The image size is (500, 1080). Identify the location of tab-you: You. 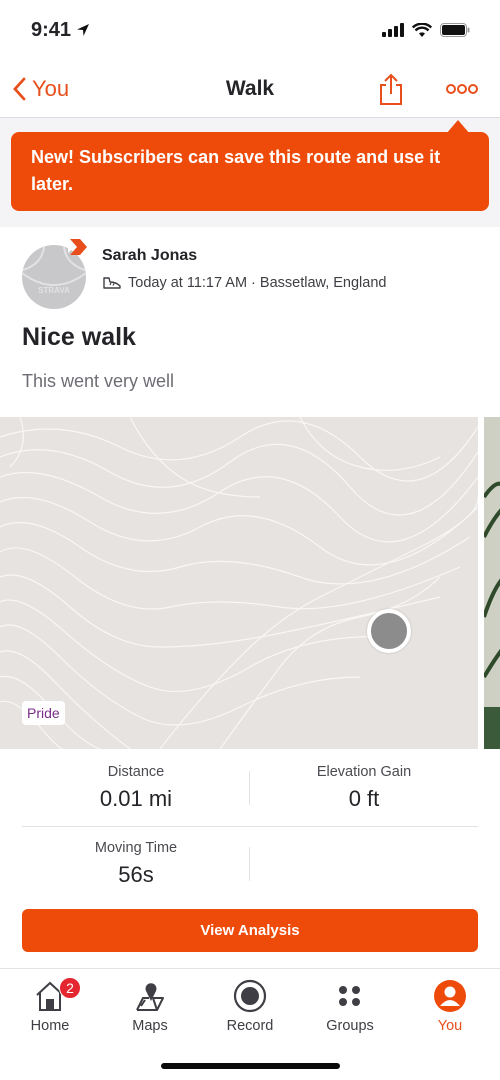
(450, 1024).